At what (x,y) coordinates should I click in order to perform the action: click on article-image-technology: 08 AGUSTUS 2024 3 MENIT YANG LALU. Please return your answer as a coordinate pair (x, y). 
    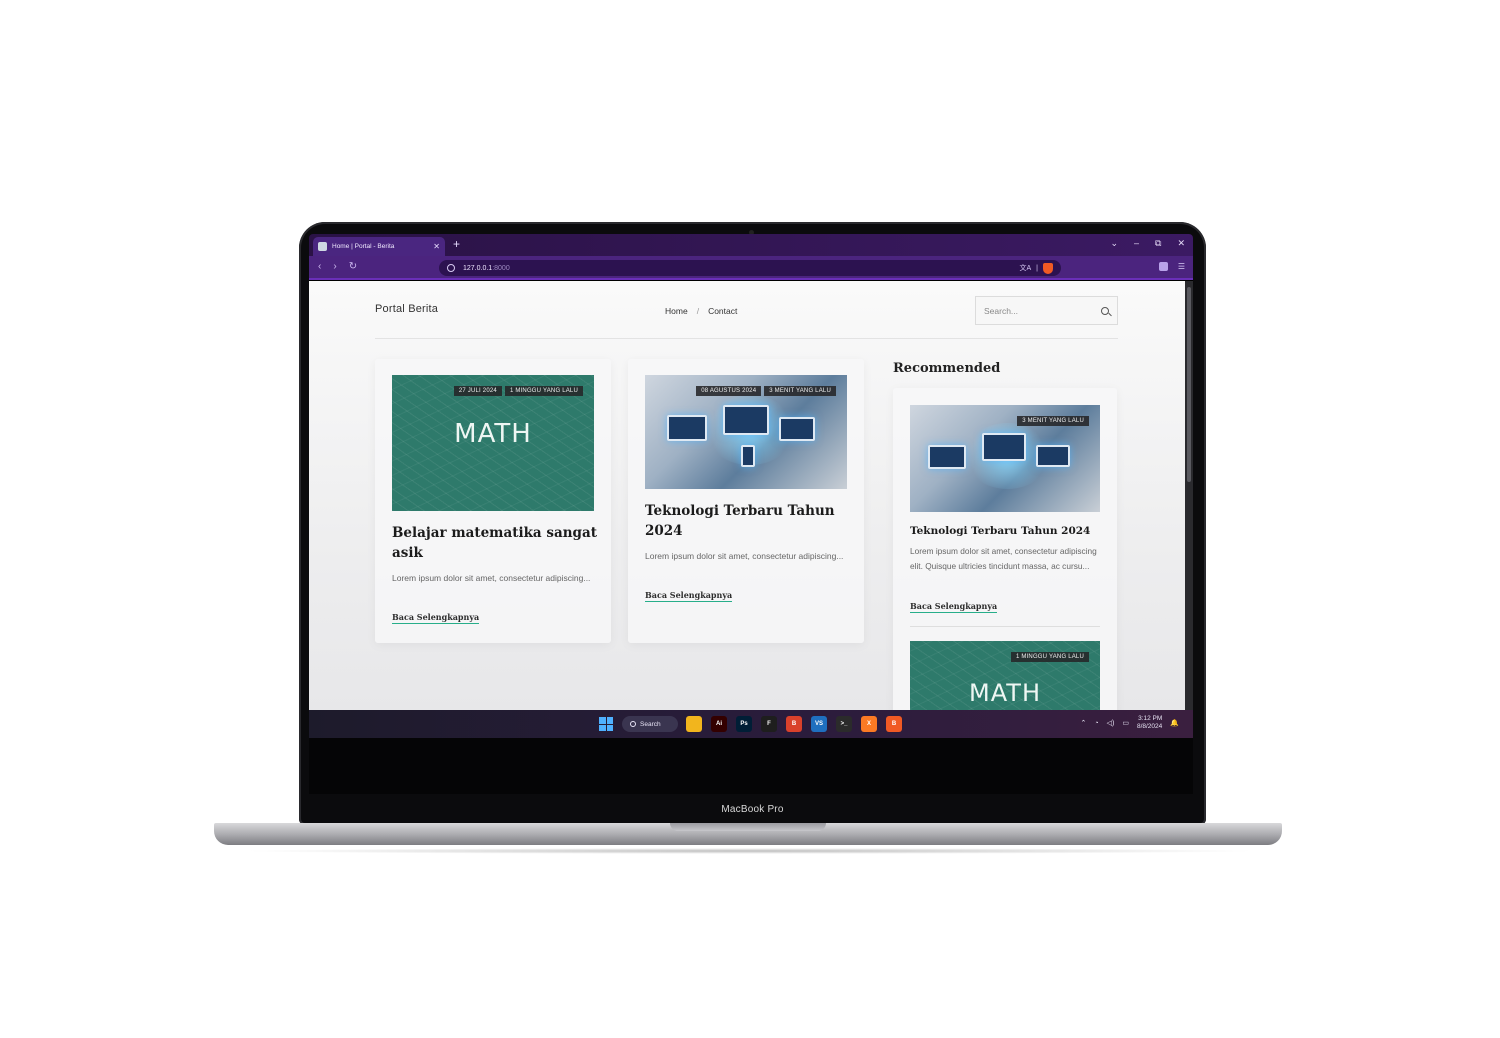
    Looking at the image, I should click on (746, 432).